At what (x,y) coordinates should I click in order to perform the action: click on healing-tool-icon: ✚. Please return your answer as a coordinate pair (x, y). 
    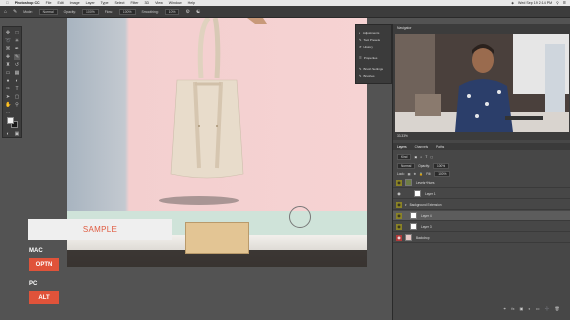
    Looking at the image, I should click on (8, 57).